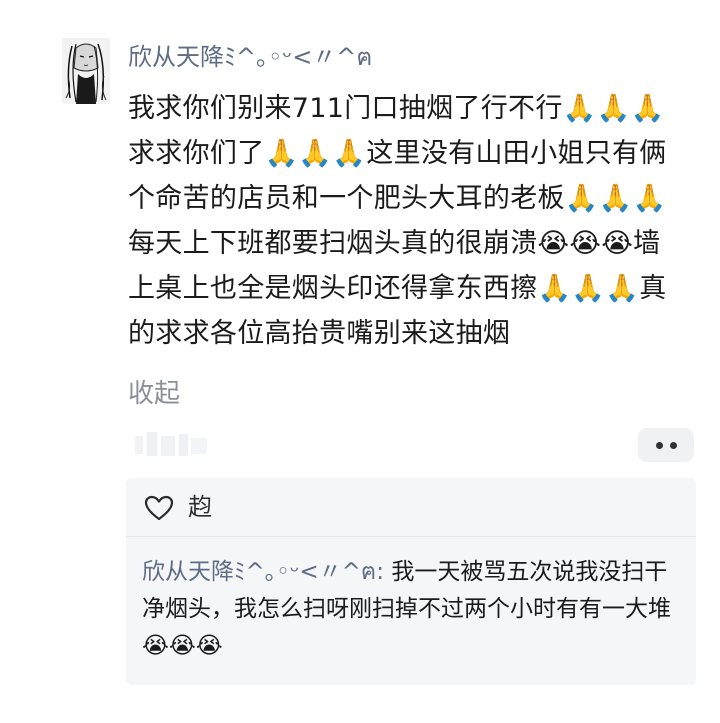 Image resolution: width=720 pixels, height=723 pixels. Describe the element at coordinates (666, 445) in the screenshot. I see `more-options-button` at that location.